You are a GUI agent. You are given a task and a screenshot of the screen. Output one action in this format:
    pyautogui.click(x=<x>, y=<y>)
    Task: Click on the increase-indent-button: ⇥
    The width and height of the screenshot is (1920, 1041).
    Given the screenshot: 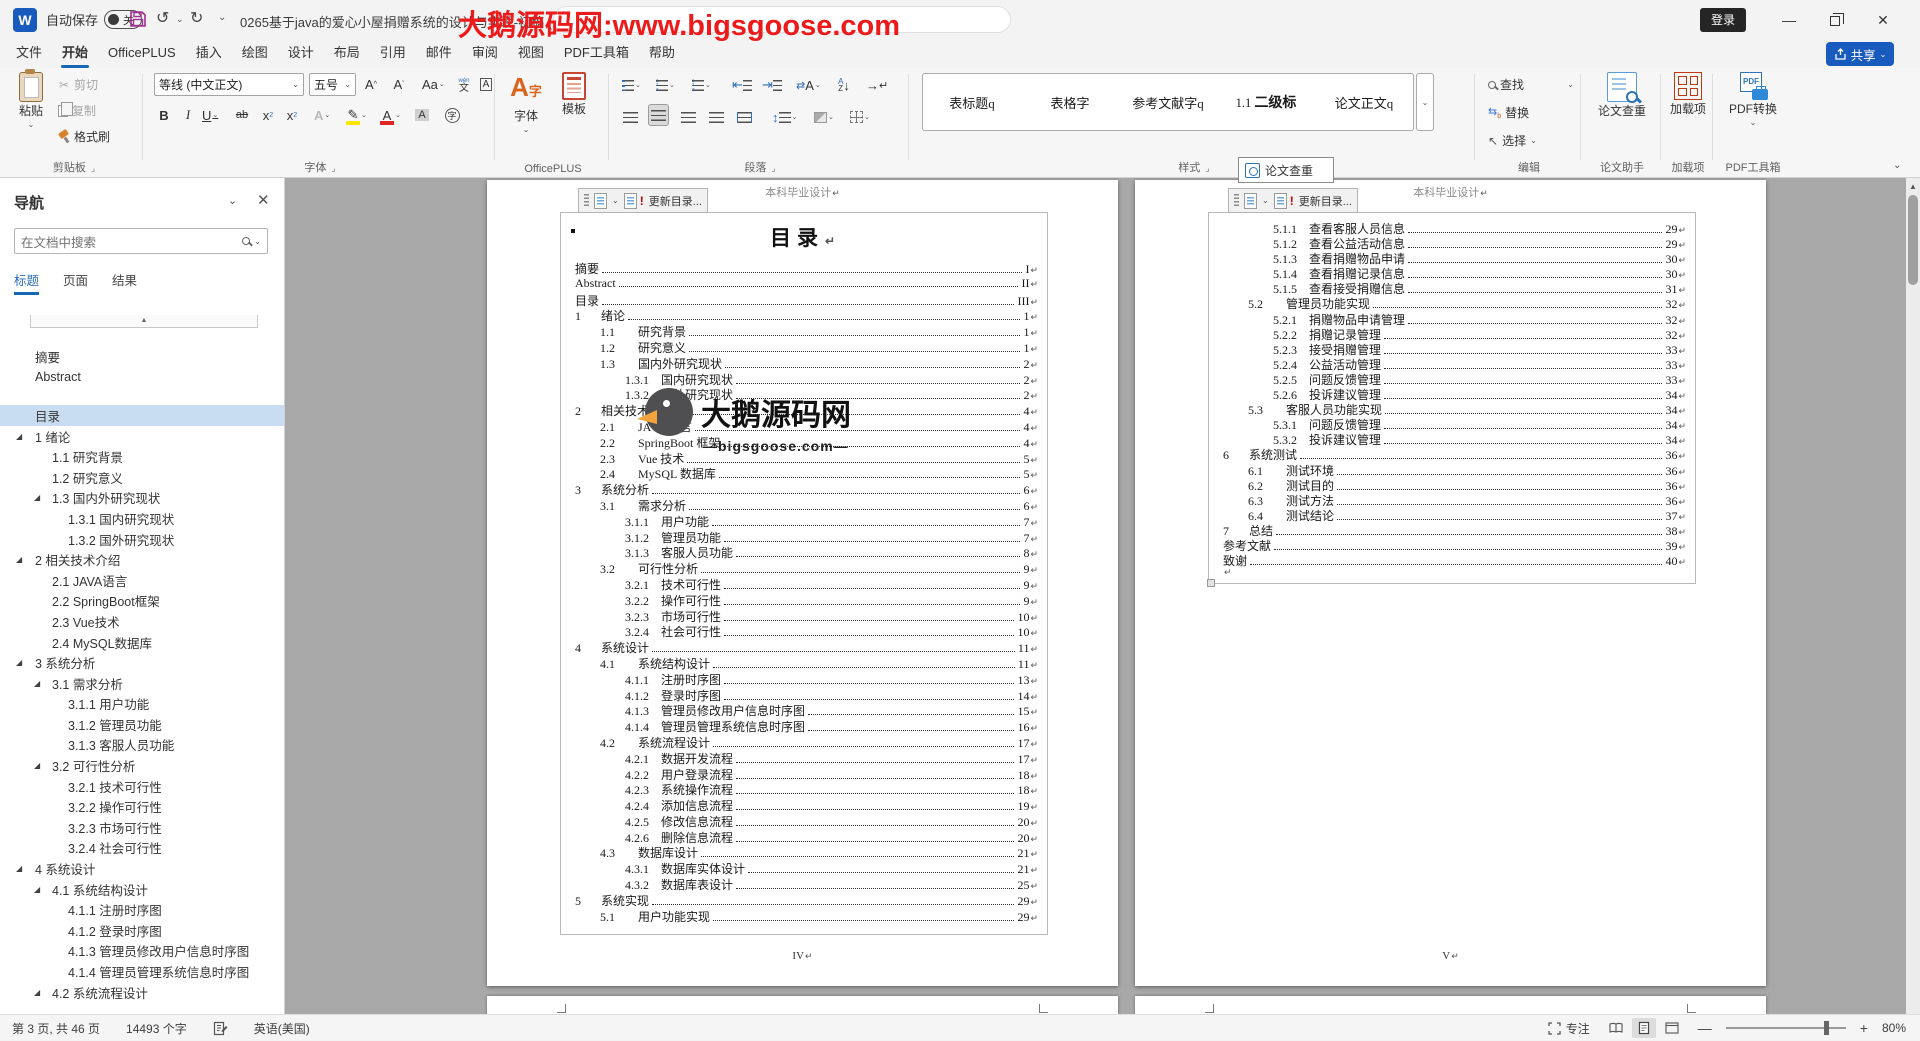 What is the action you would take?
    pyautogui.click(x=772, y=85)
    